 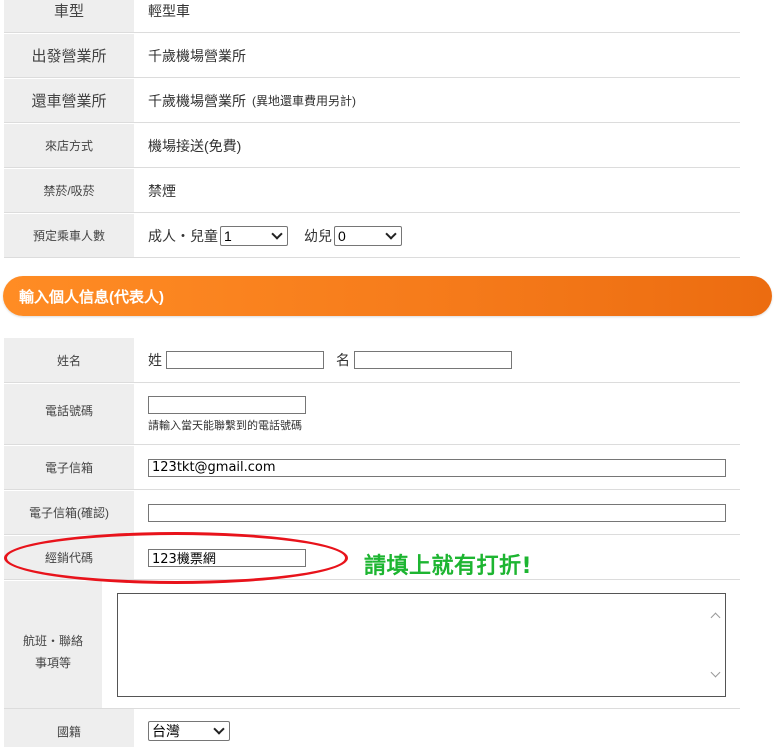 I want to click on return-label: 還車營業所, so click(x=69, y=101).